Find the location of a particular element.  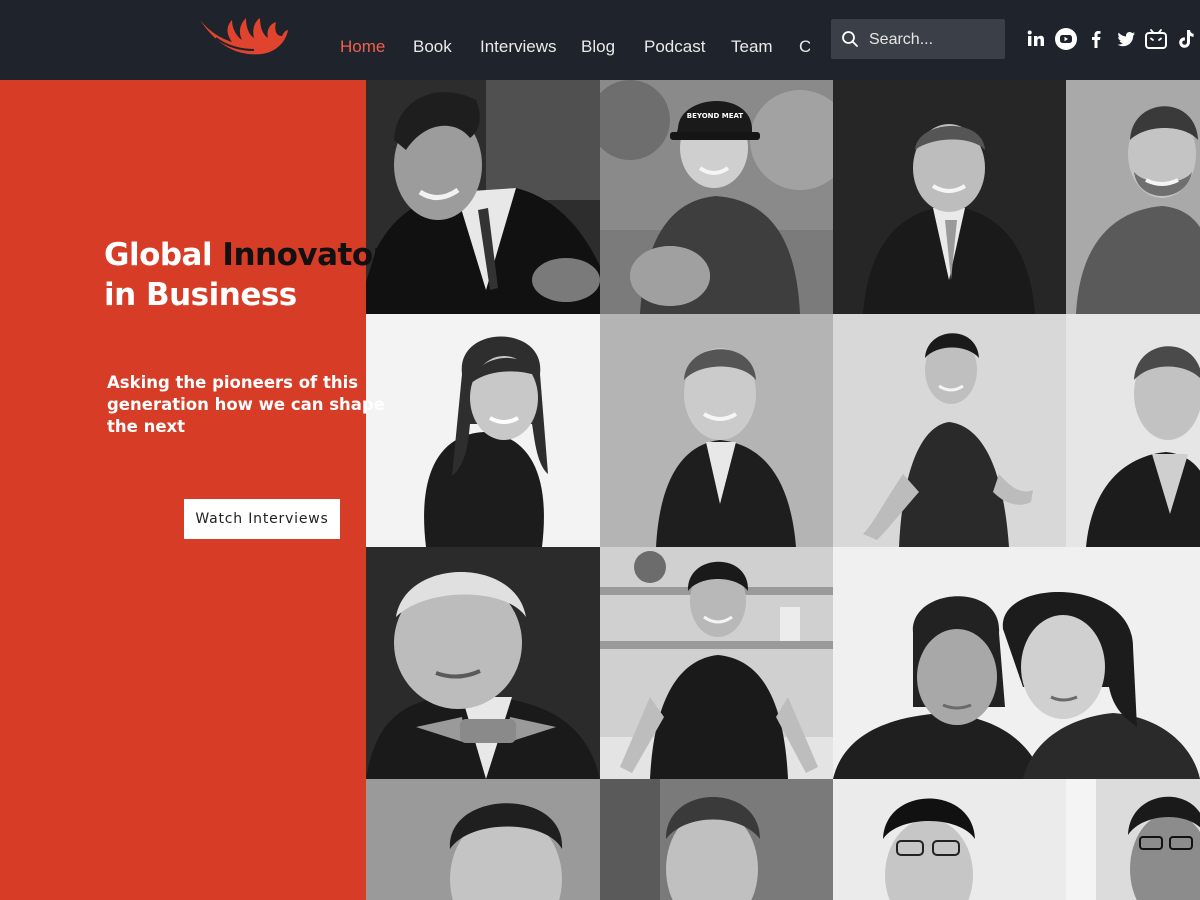

bilibili-icon is located at coordinates (1156, 39).